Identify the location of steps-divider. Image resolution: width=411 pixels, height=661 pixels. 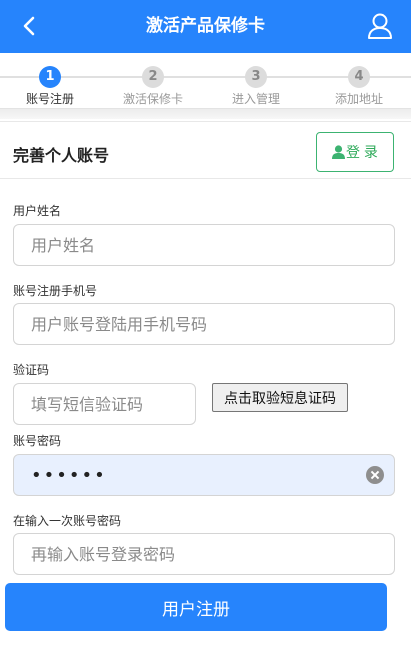
(205, 114).